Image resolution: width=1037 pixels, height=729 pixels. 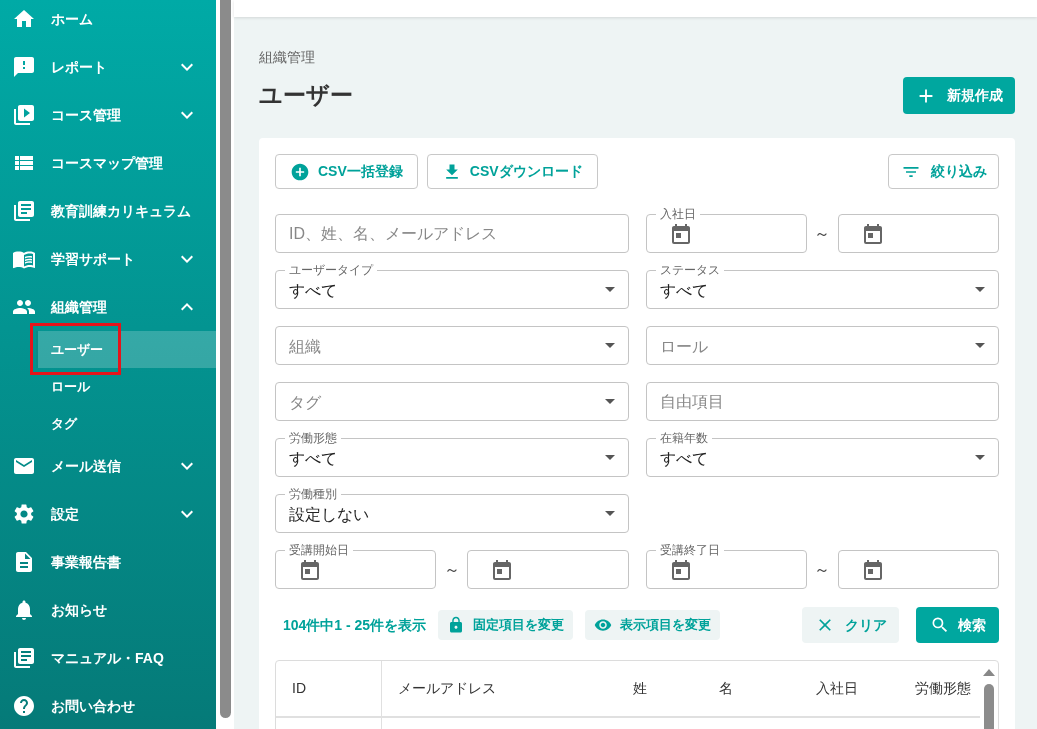 What do you see at coordinates (310, 570) in the screenshot?
I see `calendar-icon` at bounding box center [310, 570].